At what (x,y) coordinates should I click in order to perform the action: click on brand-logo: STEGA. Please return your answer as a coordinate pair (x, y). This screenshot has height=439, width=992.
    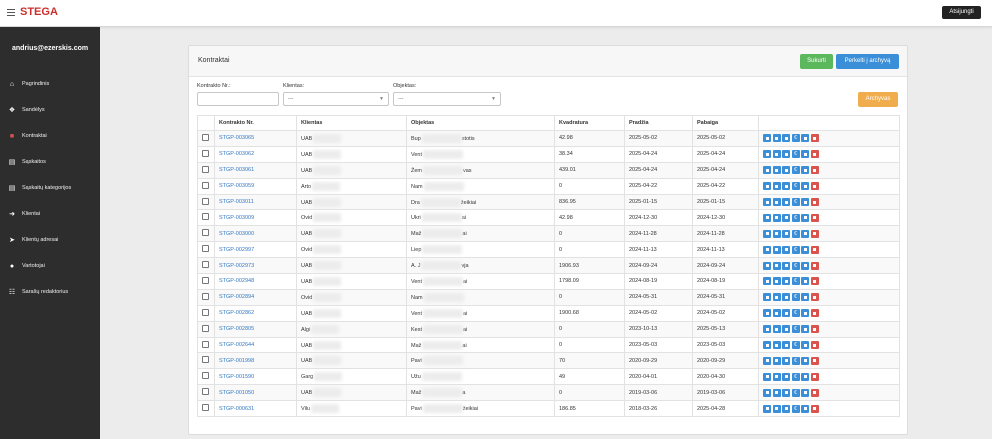
    Looking at the image, I should click on (39, 12).